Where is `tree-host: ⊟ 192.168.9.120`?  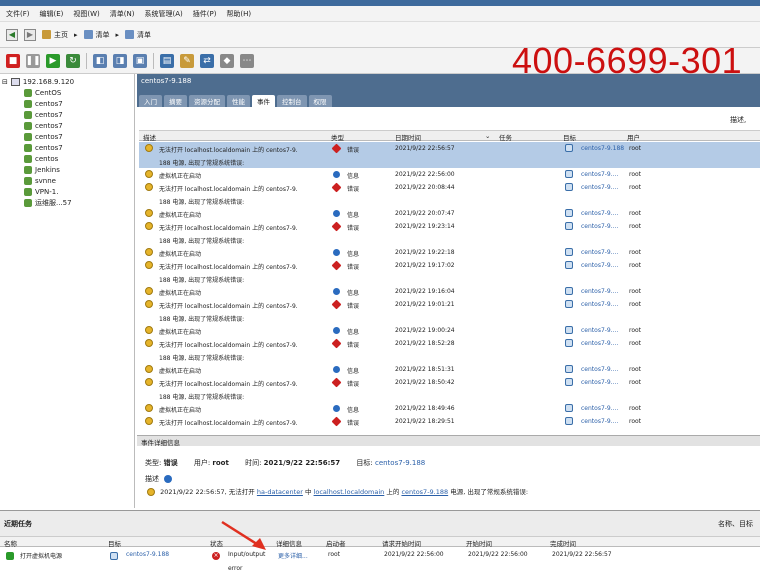
tree-host: ⊟ 192.168.9.120 is located at coordinates (67, 81).